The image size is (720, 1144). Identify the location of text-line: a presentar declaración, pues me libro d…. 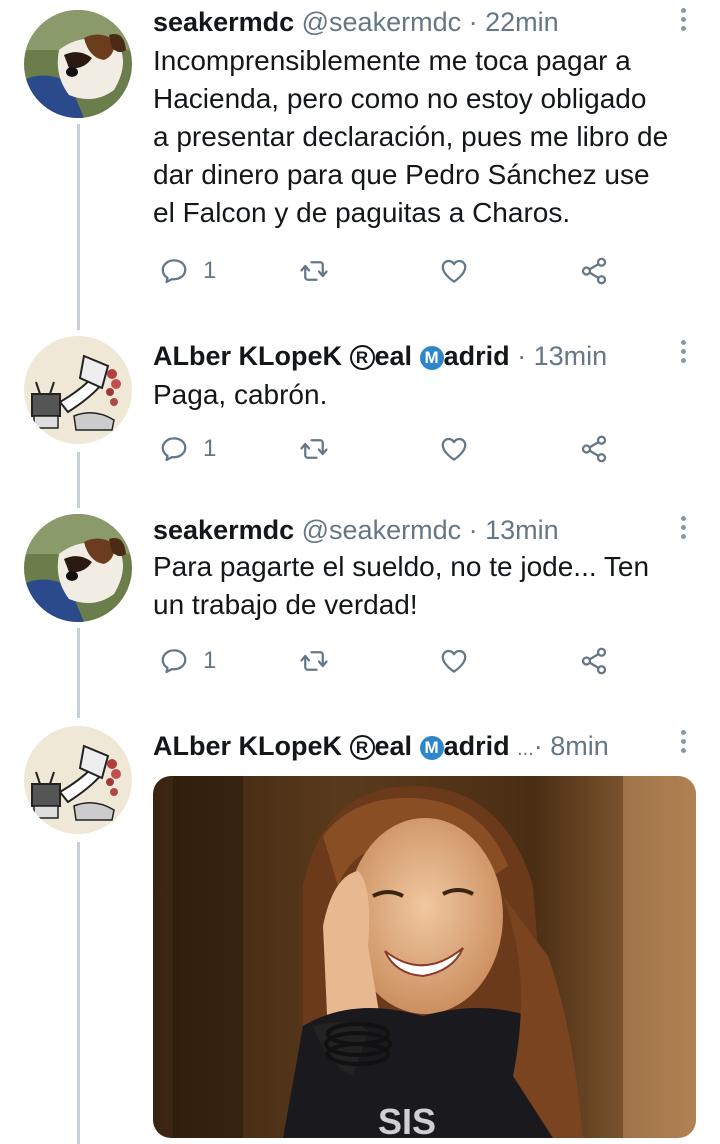
(411, 136).